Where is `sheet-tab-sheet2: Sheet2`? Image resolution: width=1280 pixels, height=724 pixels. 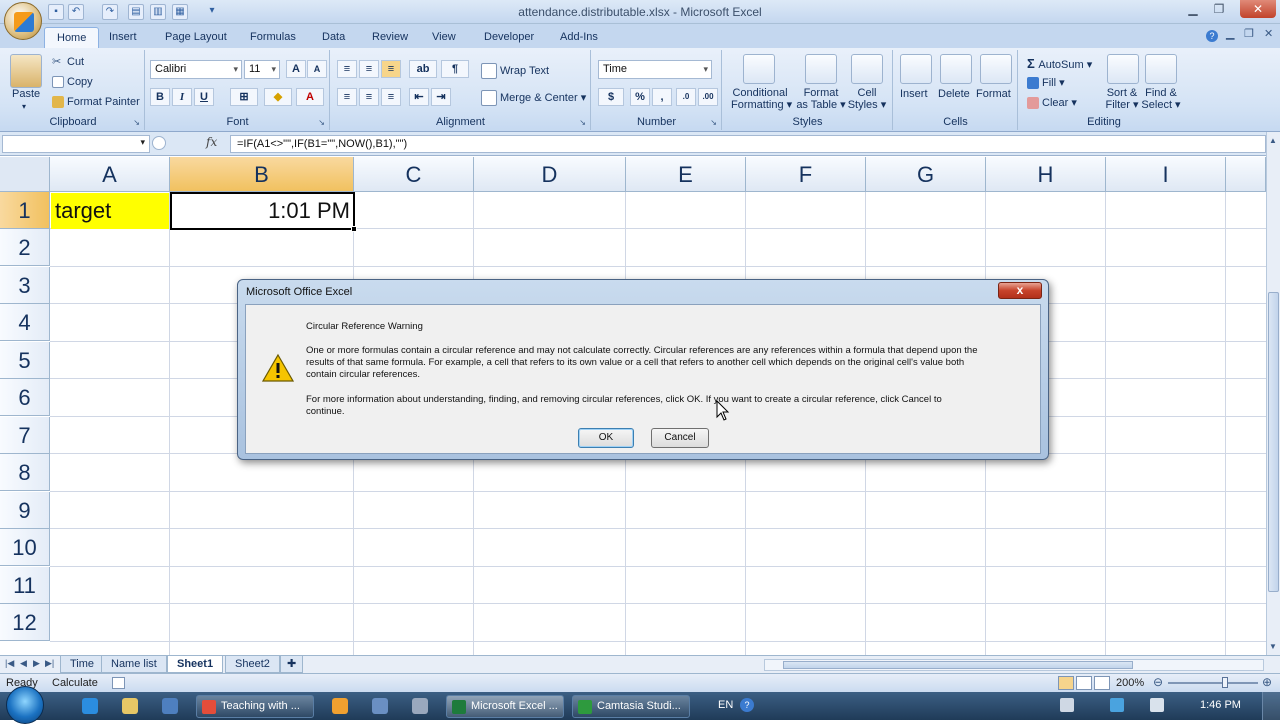
sheet-tab-sheet2: Sheet2 is located at coordinates (252, 664).